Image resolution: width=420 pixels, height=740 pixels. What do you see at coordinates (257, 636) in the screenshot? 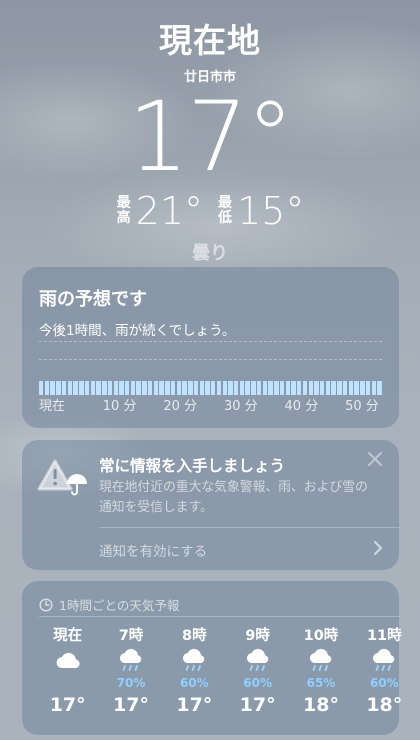
I see `hour-time: 9時` at bounding box center [257, 636].